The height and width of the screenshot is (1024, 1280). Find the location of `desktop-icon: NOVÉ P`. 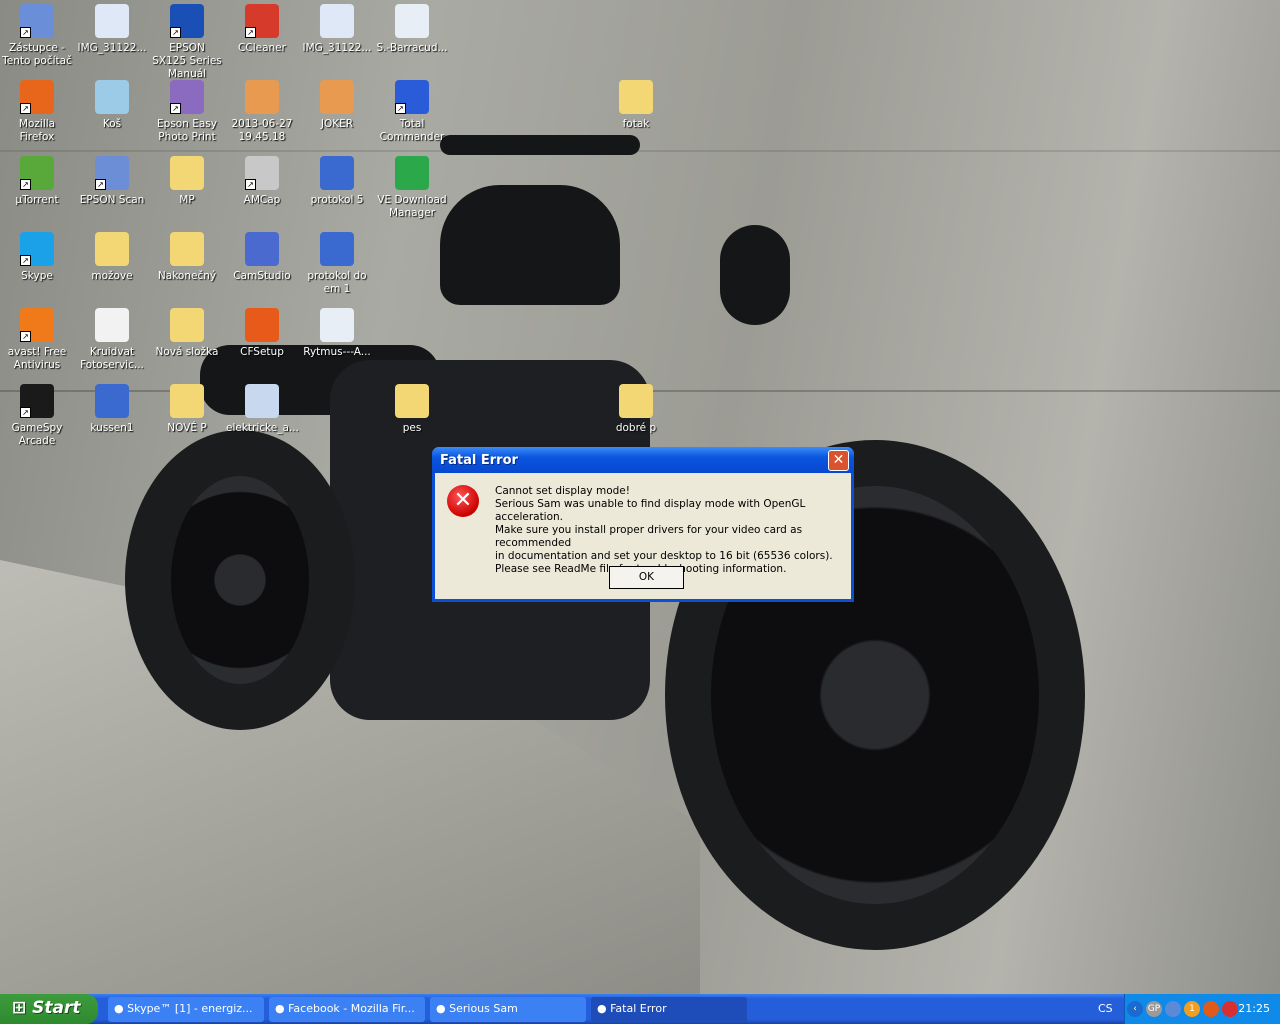

desktop-icon: NOVÉ P is located at coordinates (187, 409).